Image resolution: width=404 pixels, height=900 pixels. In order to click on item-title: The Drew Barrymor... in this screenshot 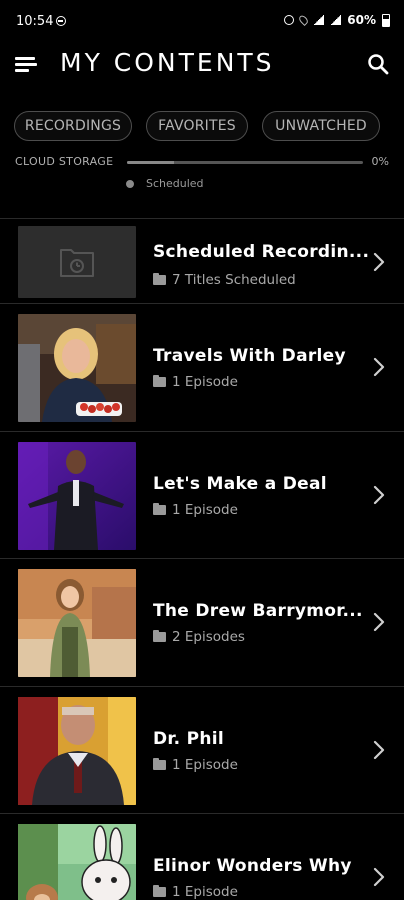, I will do `click(258, 611)`.